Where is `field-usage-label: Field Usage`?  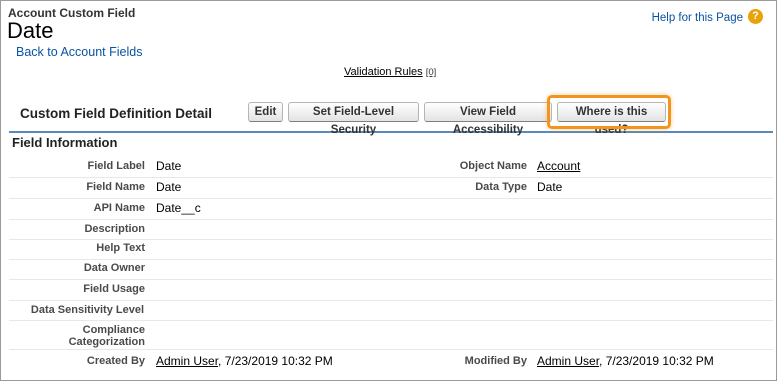
field-usage-label: Field Usage is located at coordinates (114, 289).